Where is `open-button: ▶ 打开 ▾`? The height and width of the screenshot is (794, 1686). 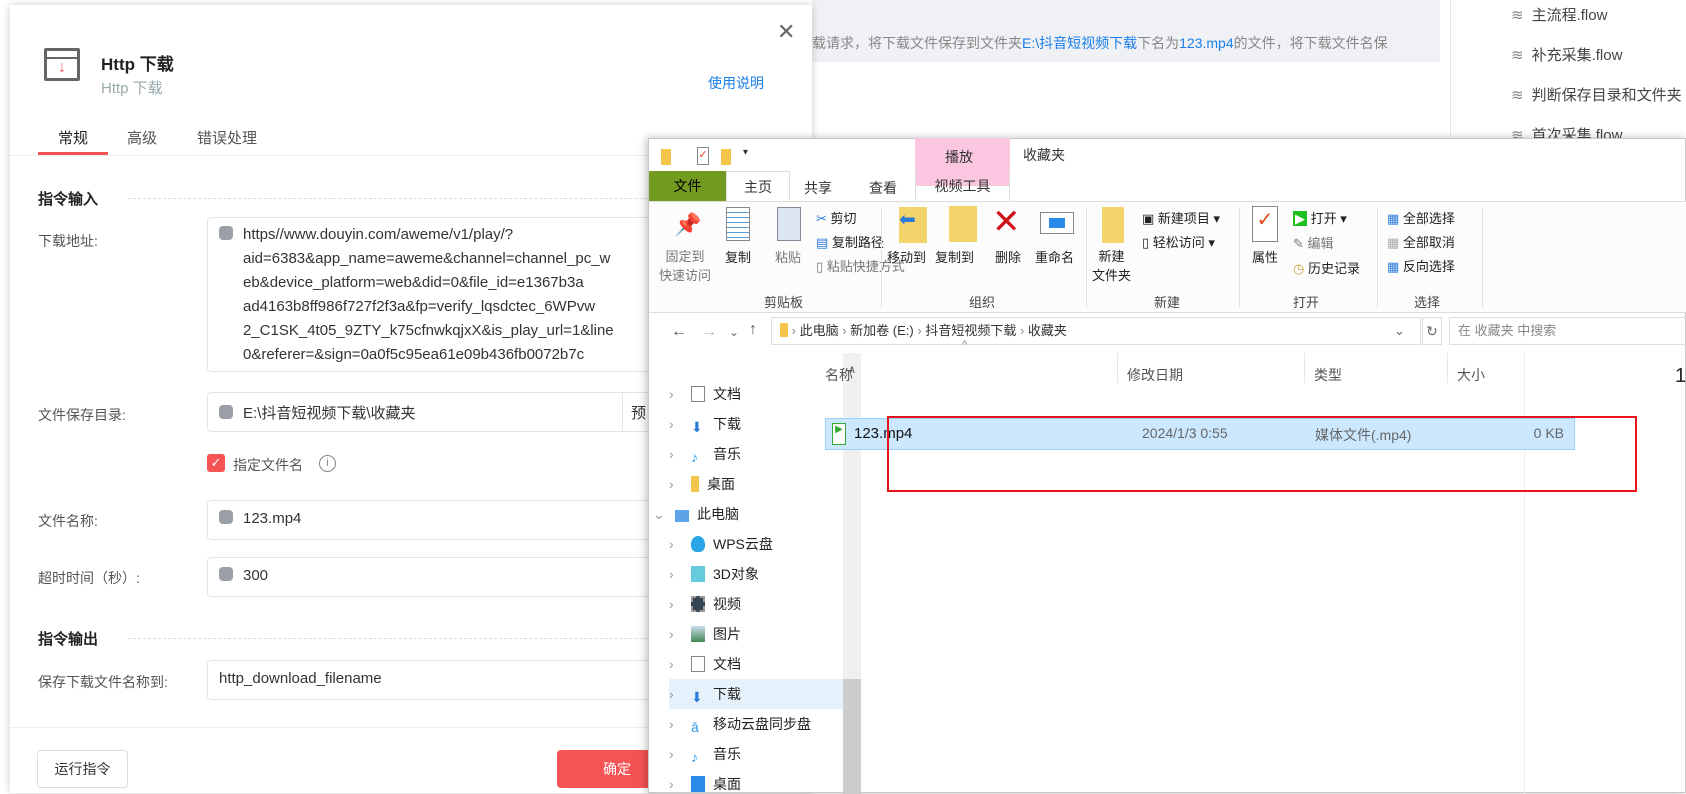 open-button: ▶ 打开 ▾ is located at coordinates (1320, 217).